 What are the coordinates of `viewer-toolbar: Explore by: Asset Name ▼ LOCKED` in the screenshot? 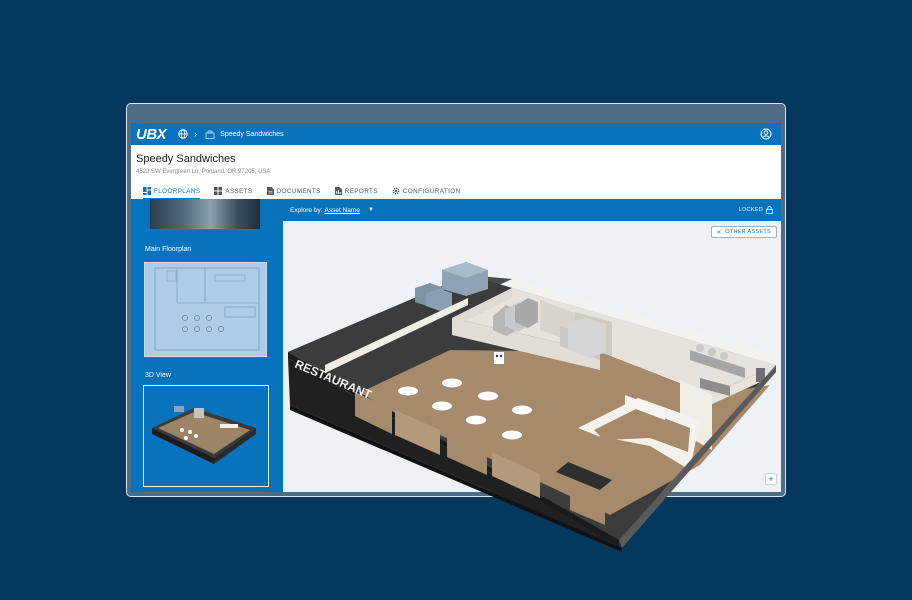 It's located at (532, 210).